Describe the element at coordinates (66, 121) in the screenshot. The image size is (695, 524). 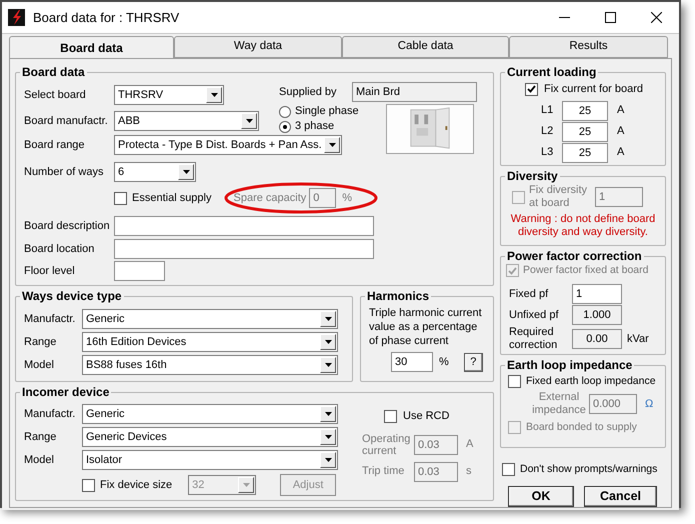
I see `field-label: Board manufactr.` at that location.